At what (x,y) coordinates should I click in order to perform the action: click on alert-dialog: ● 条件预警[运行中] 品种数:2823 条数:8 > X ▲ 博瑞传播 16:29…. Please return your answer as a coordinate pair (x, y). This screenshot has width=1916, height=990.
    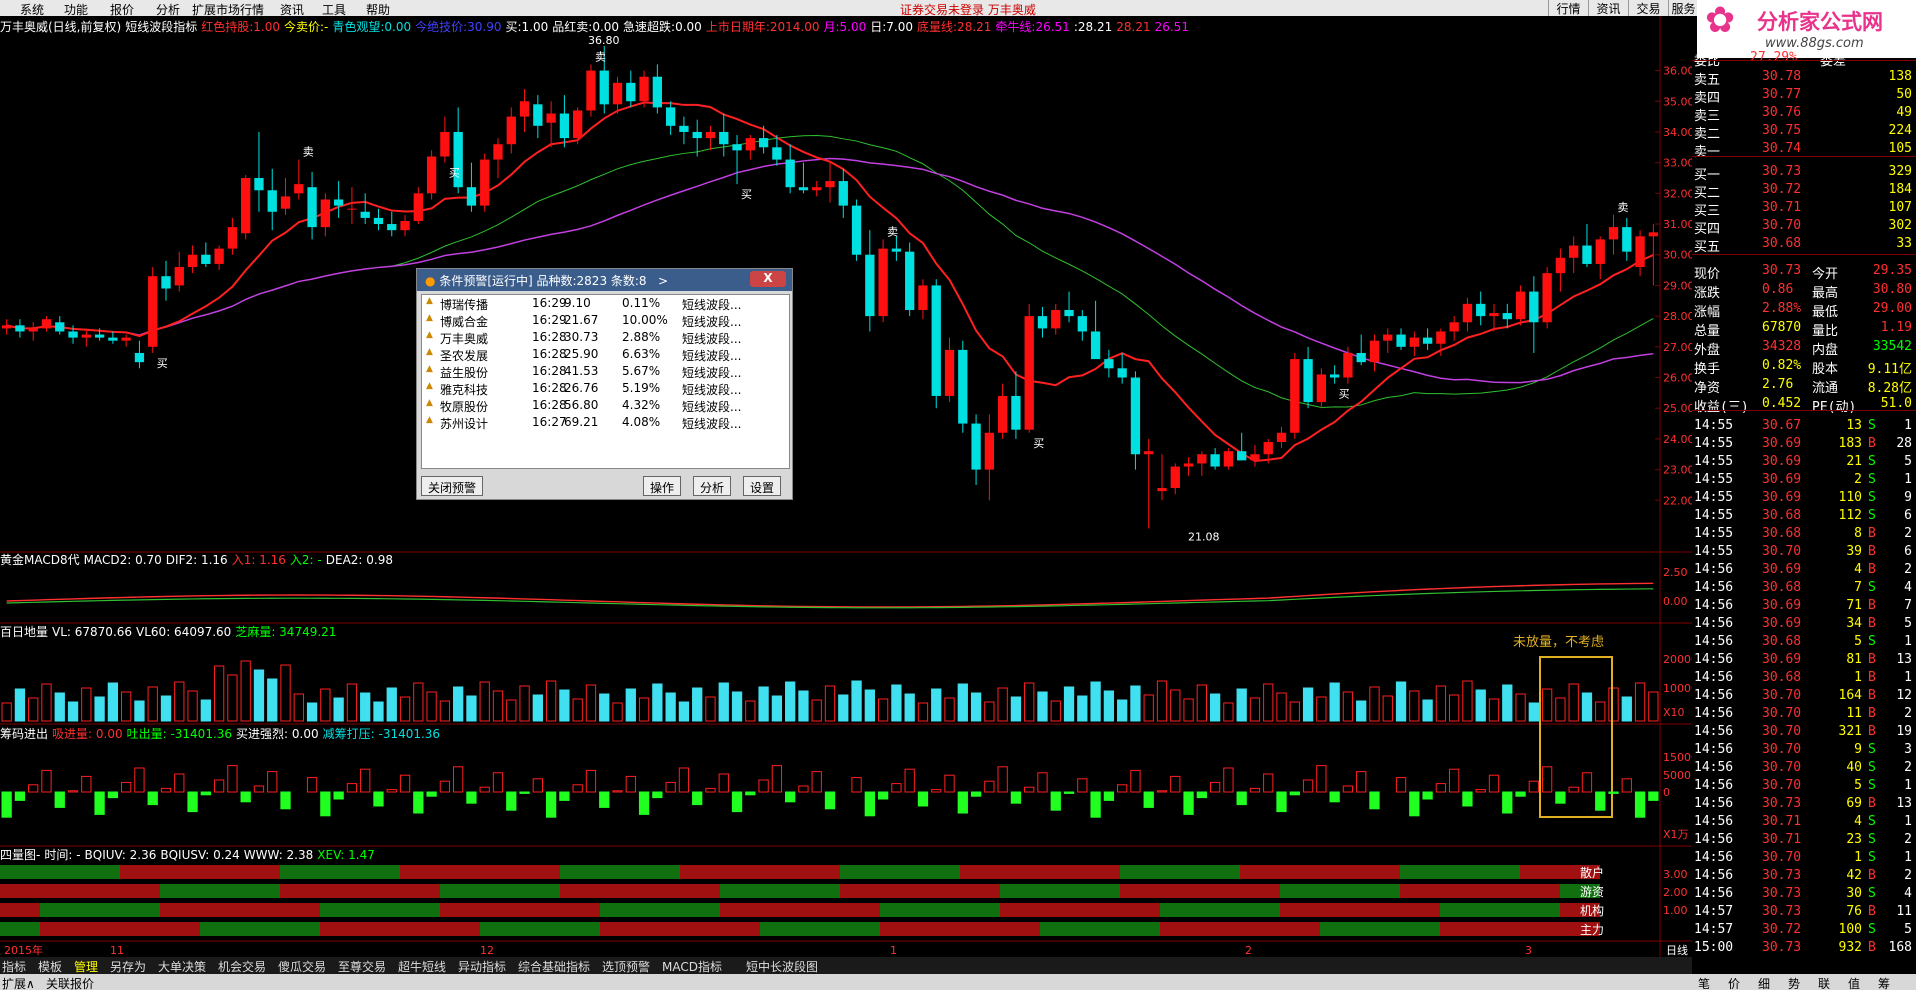
    Looking at the image, I should click on (604, 384).